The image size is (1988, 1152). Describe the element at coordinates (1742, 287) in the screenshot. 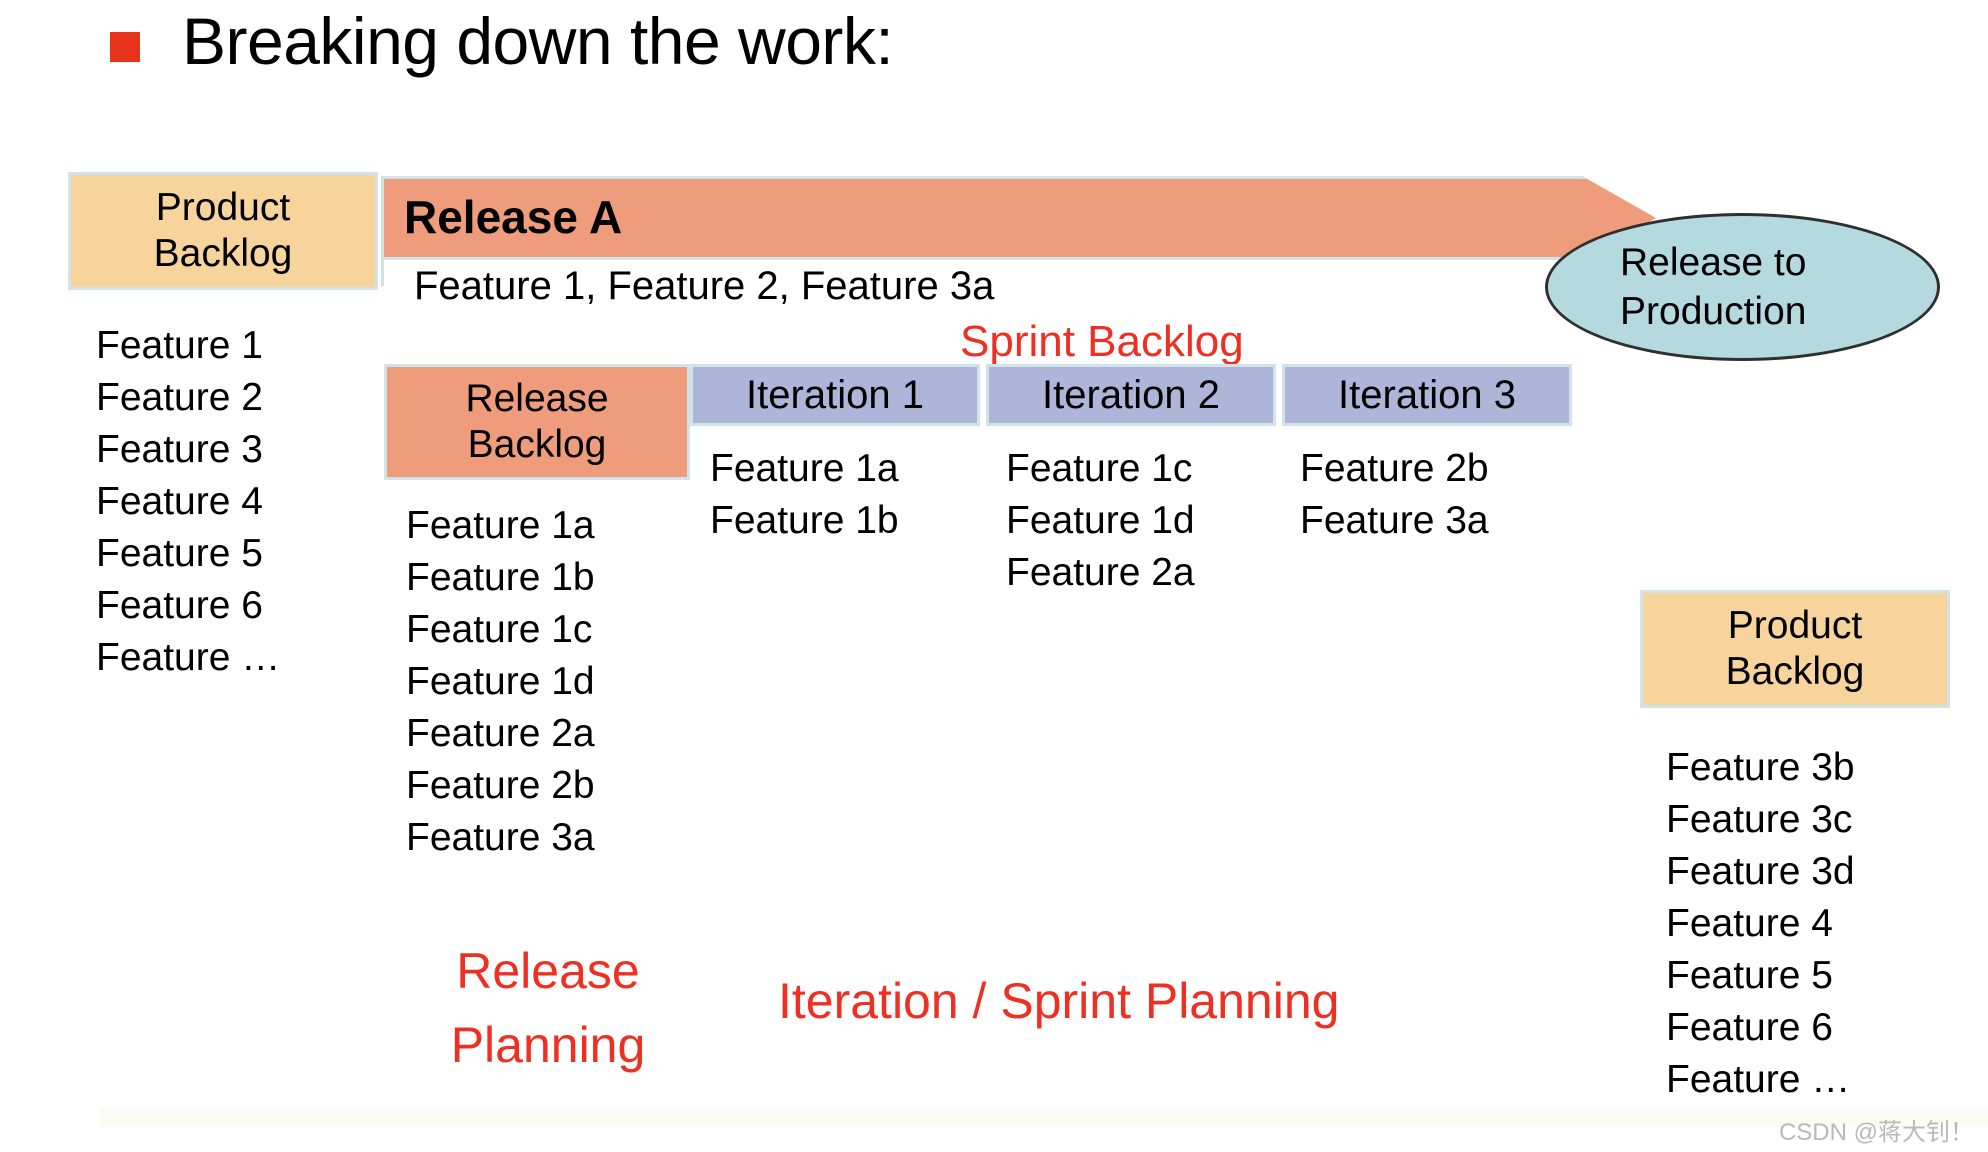

I see `release-to-production-ellipse: Release to Production` at that location.